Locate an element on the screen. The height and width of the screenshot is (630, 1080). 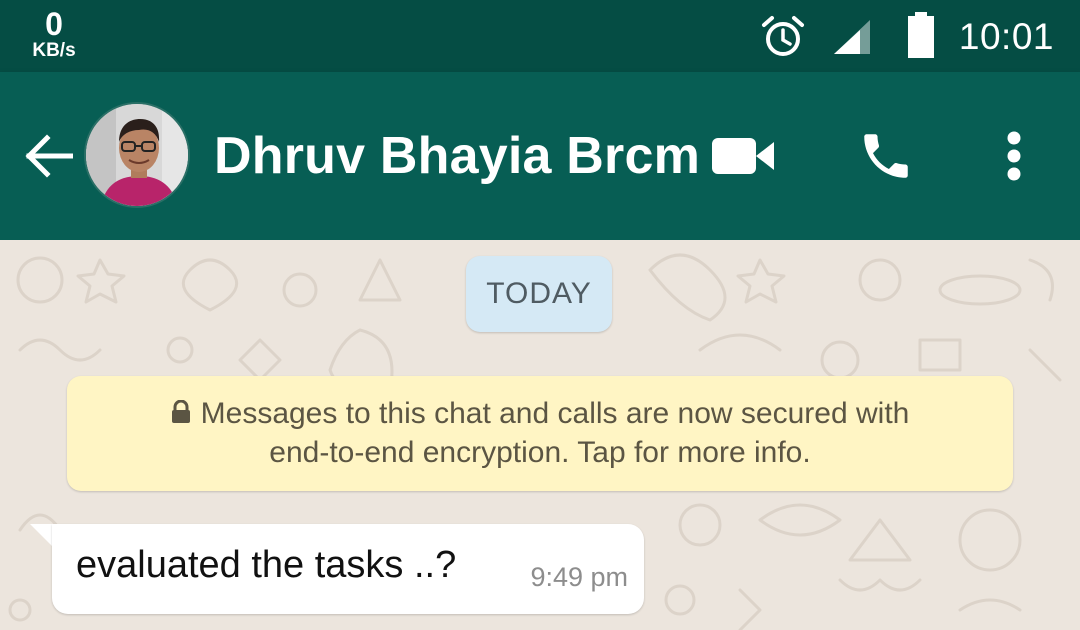
network-speed-unit: KB/s is located at coordinates (54, 50).